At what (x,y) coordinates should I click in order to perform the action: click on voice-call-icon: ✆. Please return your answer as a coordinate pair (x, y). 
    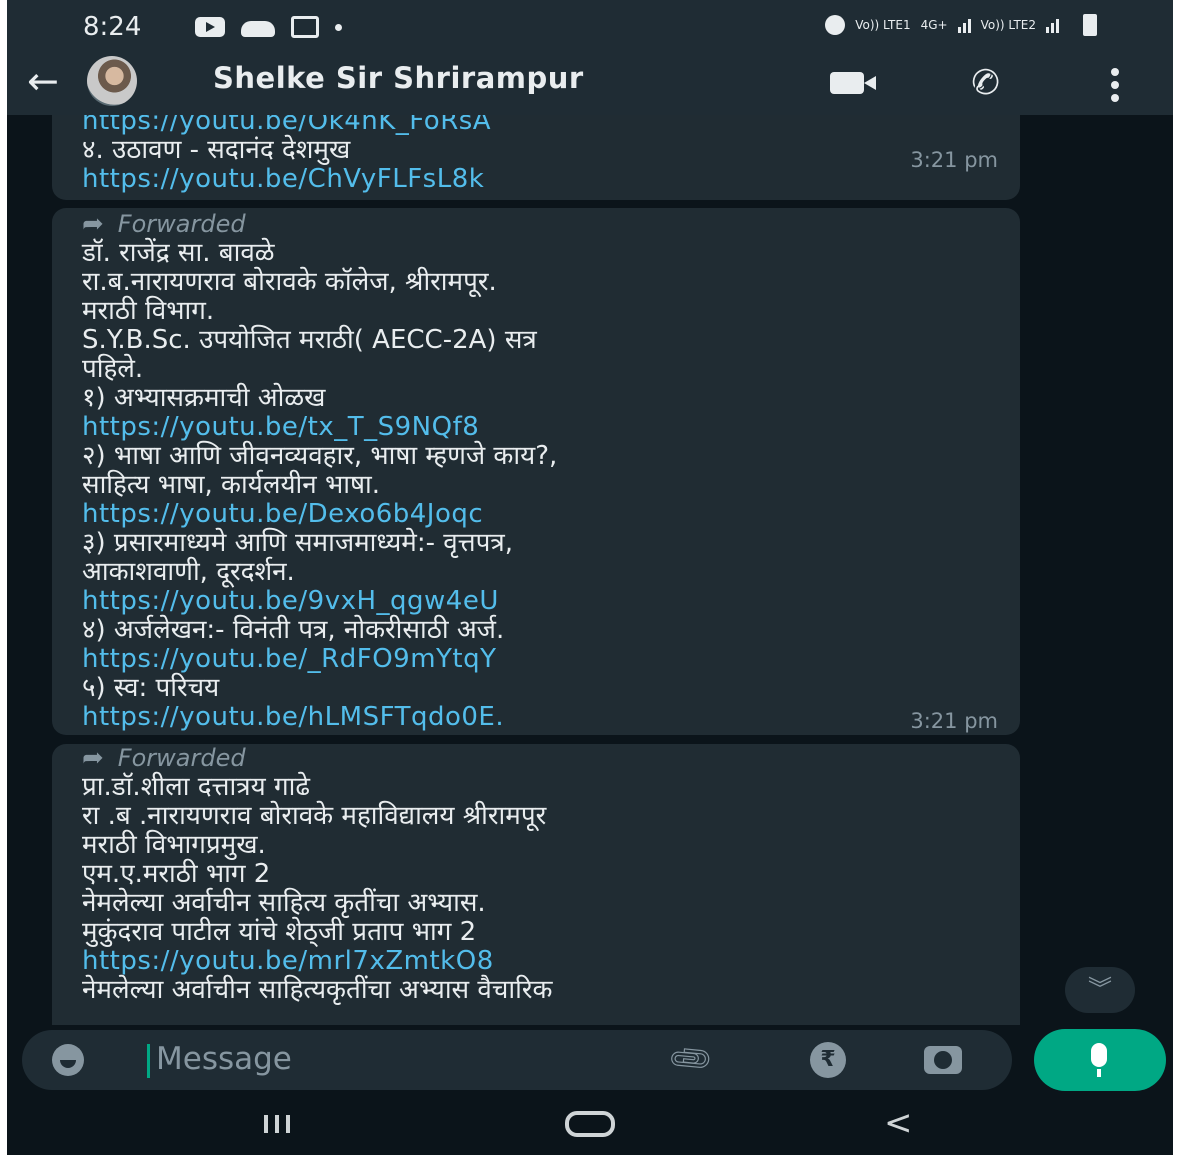
    Looking at the image, I should click on (985, 83).